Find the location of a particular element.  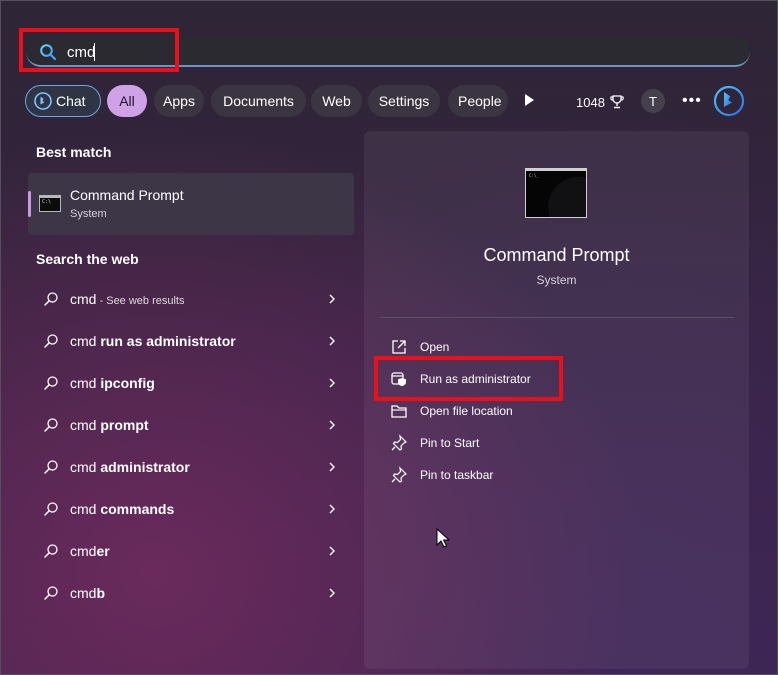

run-as-admin-highlight-box is located at coordinates (468, 378).